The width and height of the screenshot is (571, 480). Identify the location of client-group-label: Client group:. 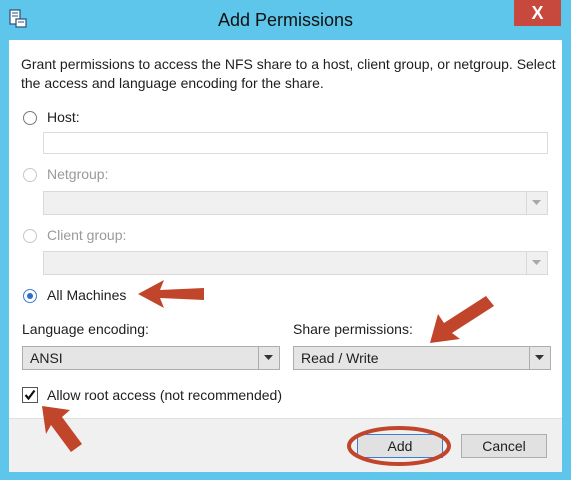
(87, 235).